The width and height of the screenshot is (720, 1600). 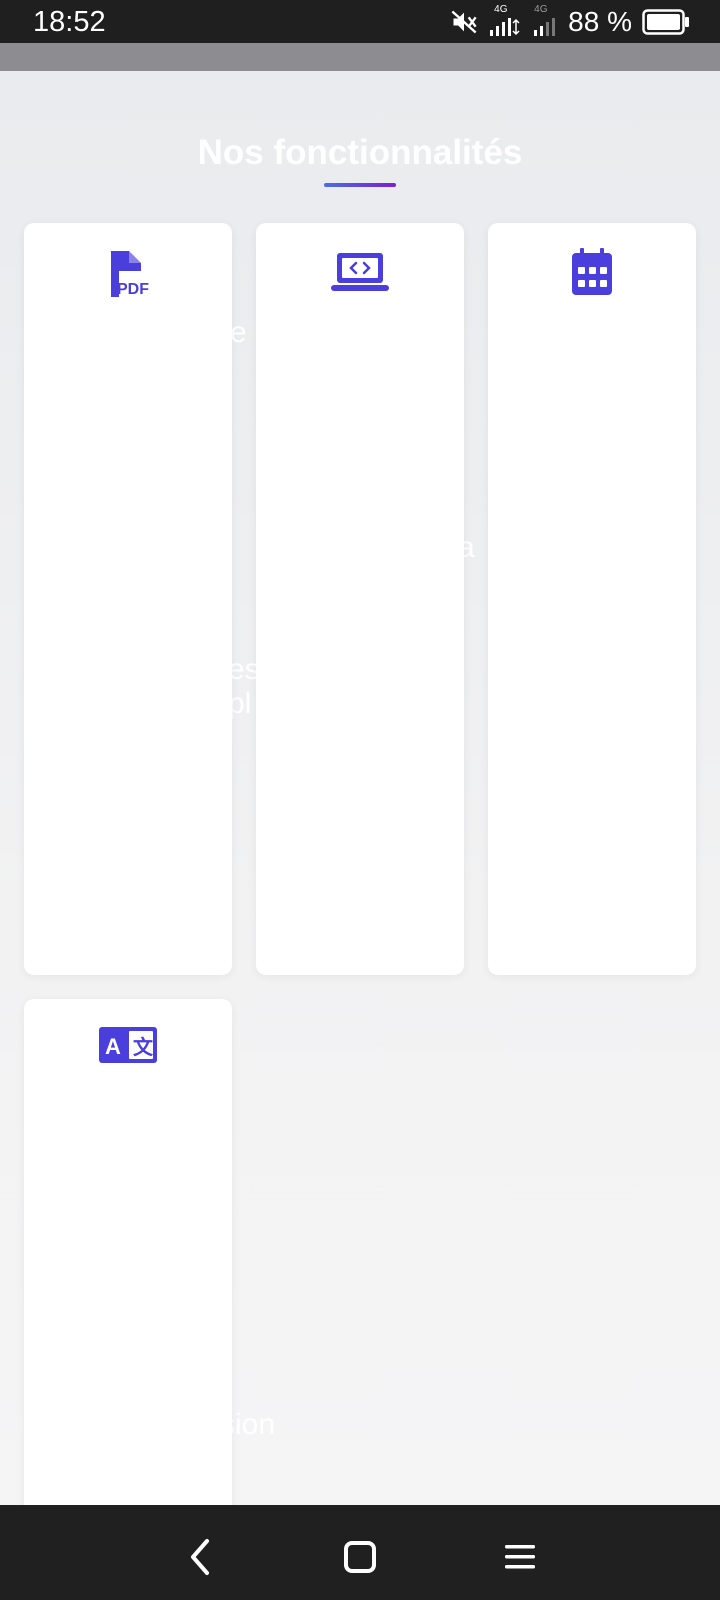 I want to click on back-button, so click(x=200, y=1557).